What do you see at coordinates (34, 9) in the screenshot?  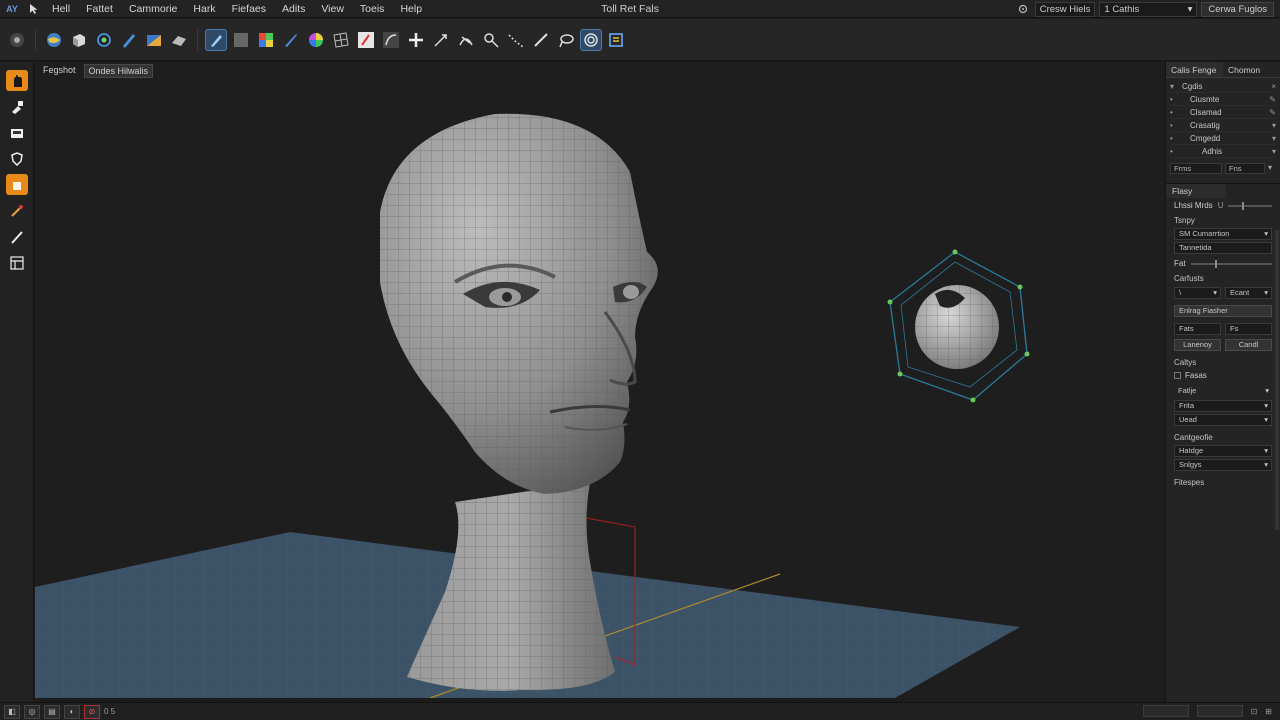 I see `cursor-icon` at bounding box center [34, 9].